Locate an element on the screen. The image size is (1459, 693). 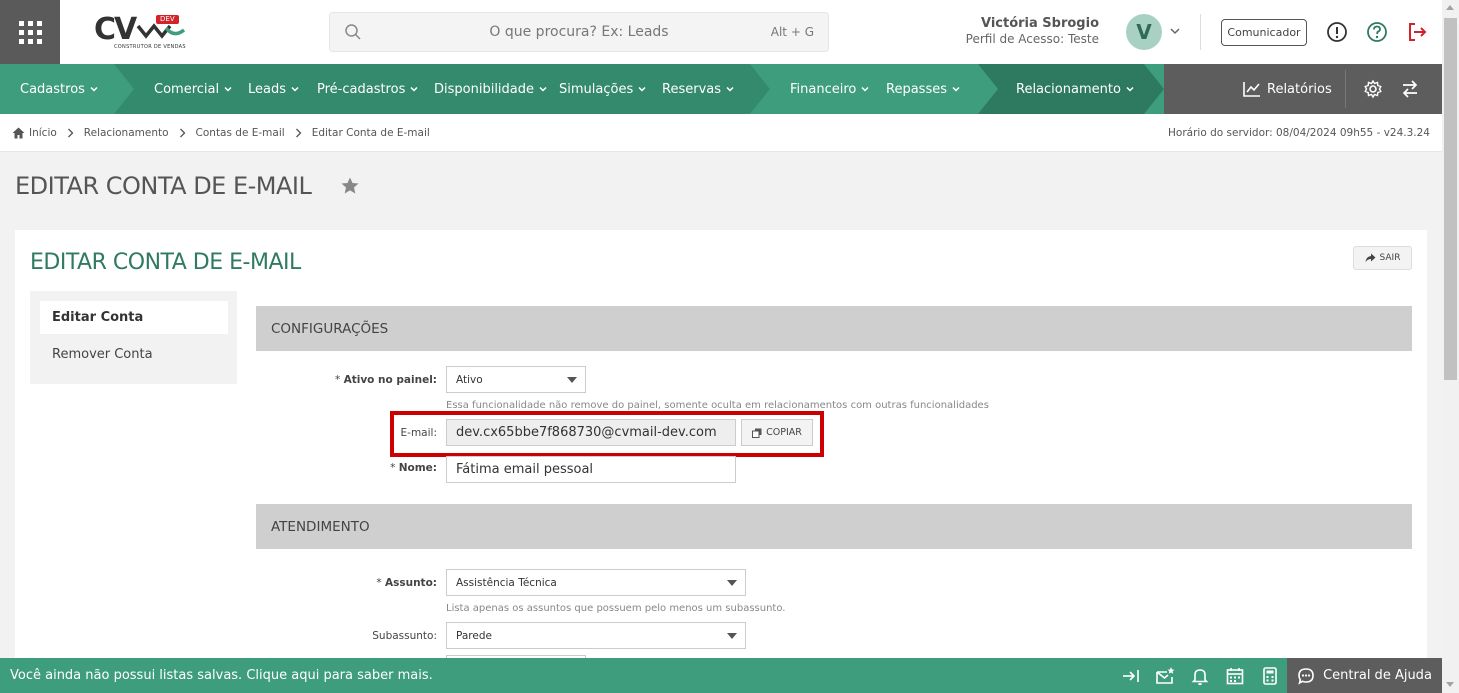
comunicador-button: Comunicador is located at coordinates (1264, 32).